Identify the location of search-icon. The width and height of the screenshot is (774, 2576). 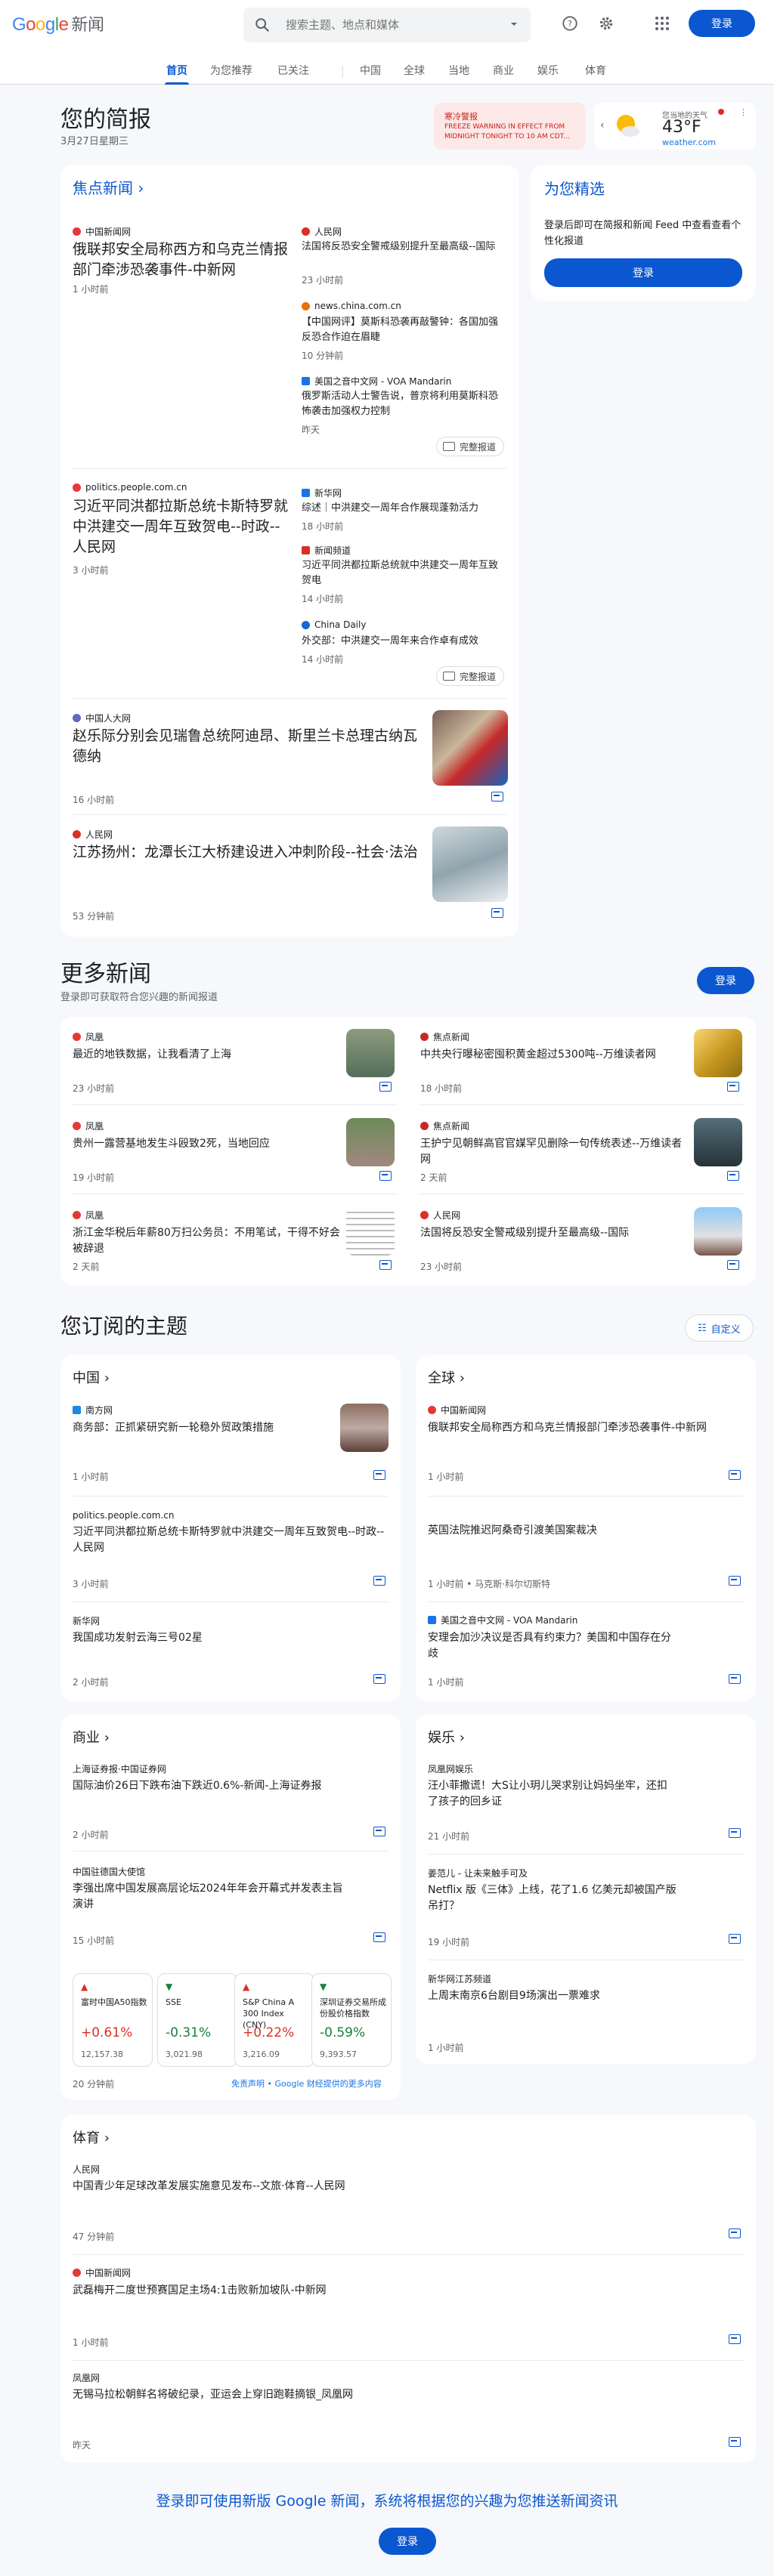
(262, 25).